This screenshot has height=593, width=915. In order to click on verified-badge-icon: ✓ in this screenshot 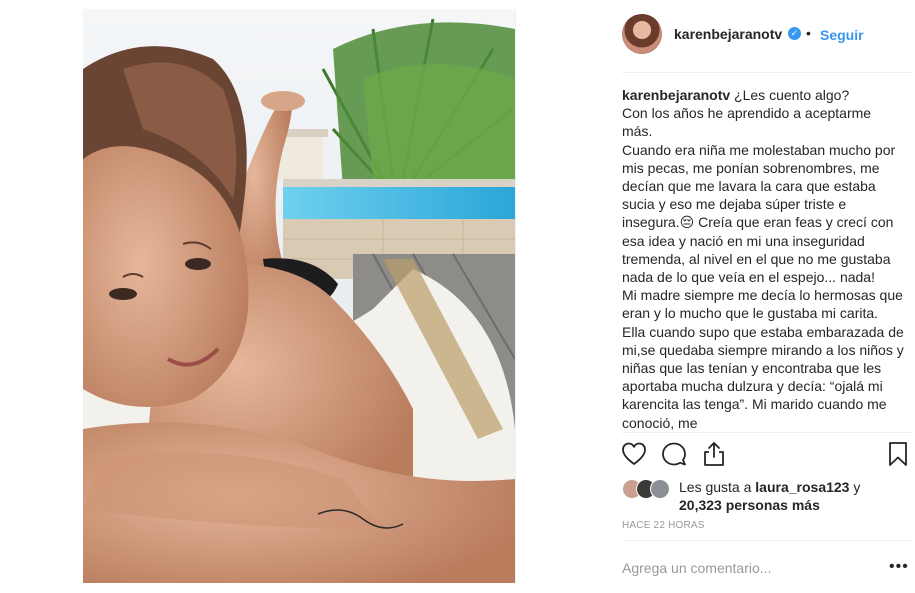, I will do `click(794, 33)`.